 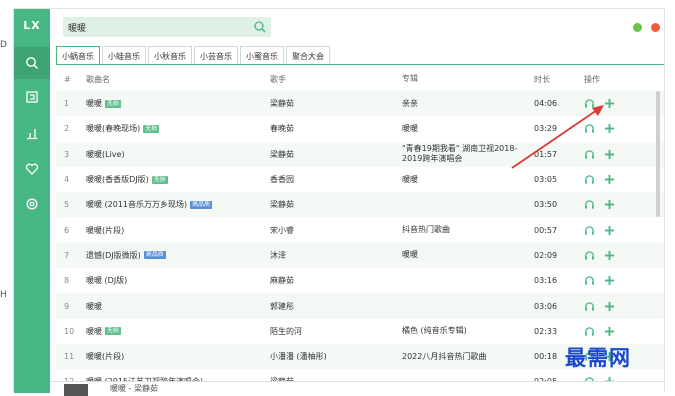 I want to click on album-name: 2022八月抖音热门歌曲, so click(x=467, y=356).